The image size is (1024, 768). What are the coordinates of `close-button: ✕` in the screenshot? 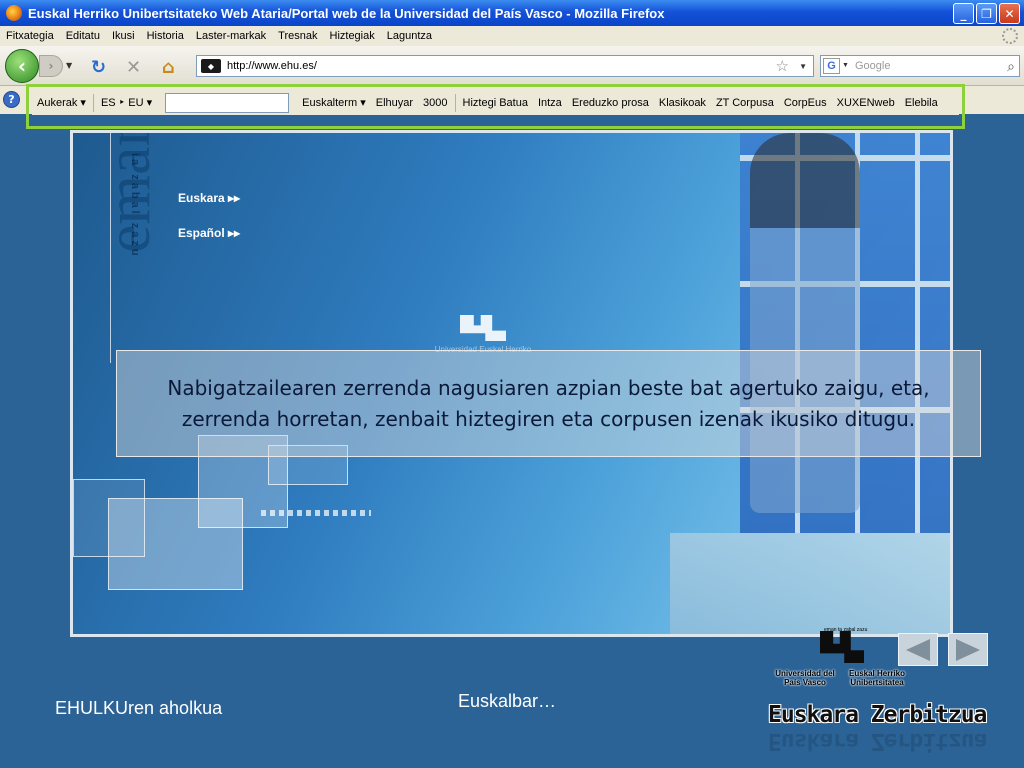 It's located at (1009, 13).